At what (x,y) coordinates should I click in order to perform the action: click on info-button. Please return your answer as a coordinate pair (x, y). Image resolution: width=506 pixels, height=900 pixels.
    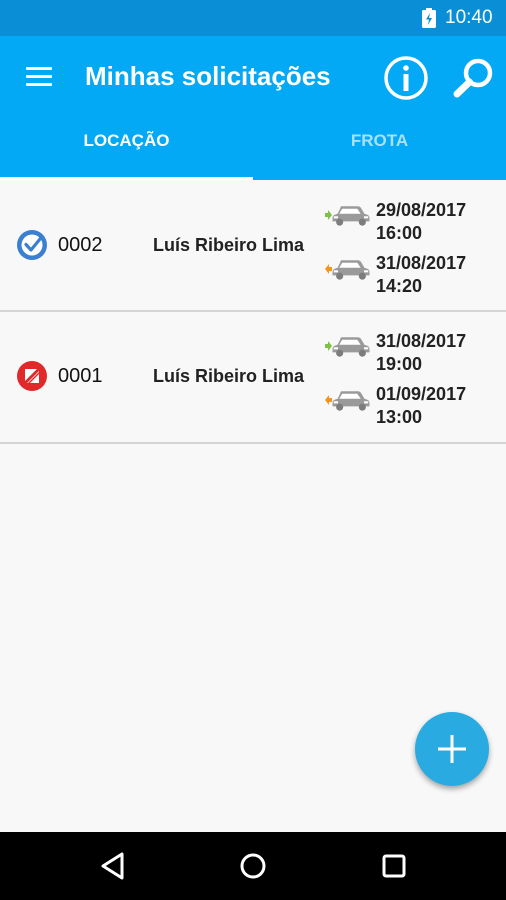
    Looking at the image, I should click on (406, 78).